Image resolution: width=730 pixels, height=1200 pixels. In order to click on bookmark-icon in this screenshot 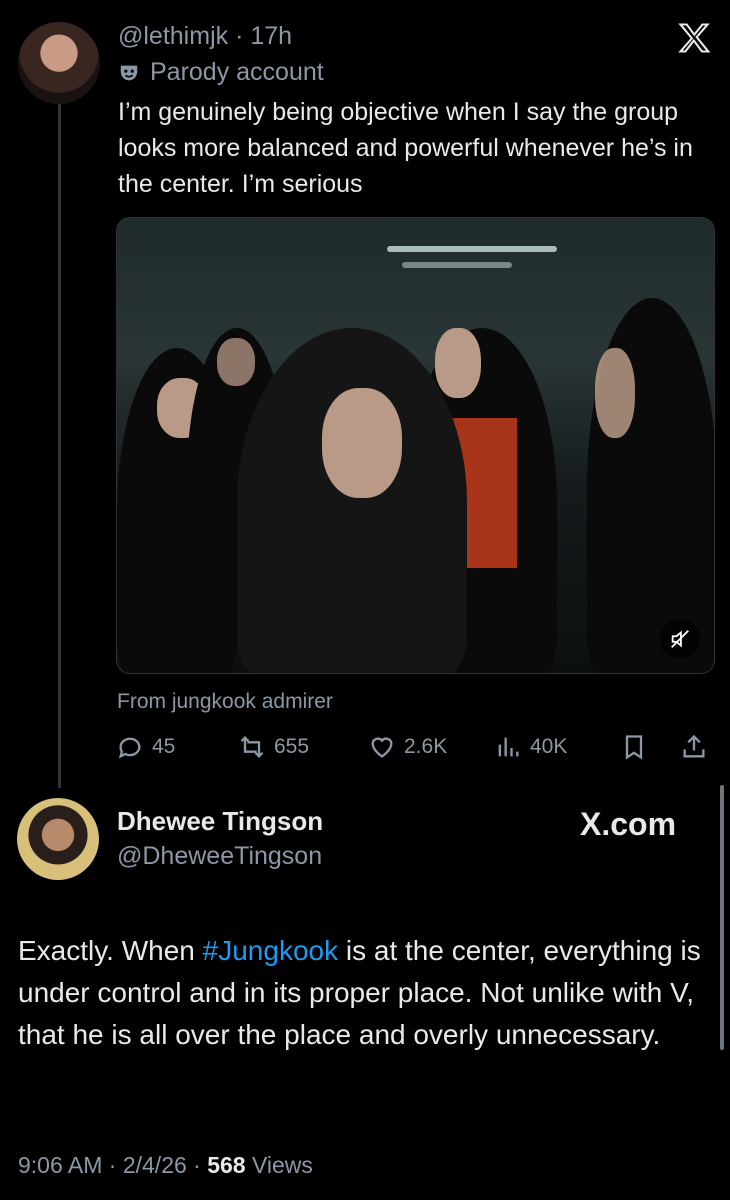, I will do `click(634, 747)`.